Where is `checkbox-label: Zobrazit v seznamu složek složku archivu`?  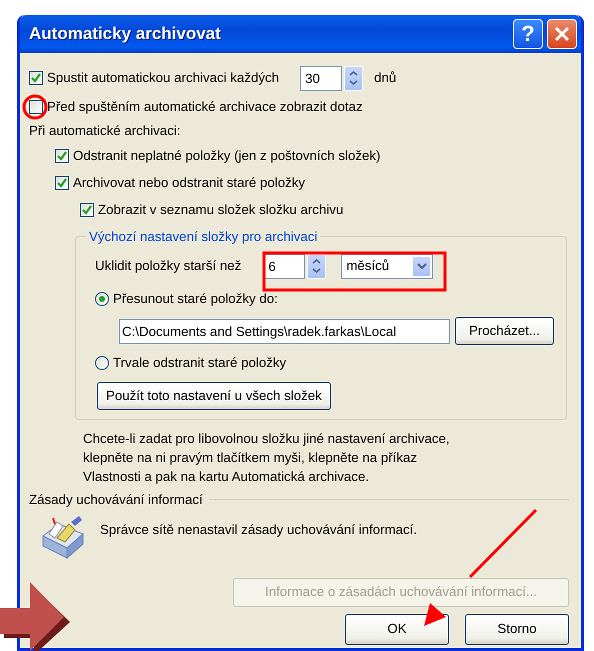 checkbox-label: Zobrazit v seznamu složek složku archivu is located at coordinates (221, 209).